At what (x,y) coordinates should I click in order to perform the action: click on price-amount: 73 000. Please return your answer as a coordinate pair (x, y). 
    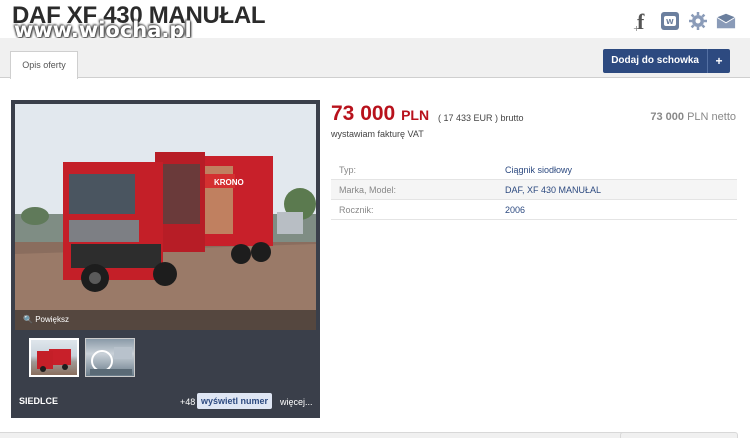
    Looking at the image, I should click on (363, 113).